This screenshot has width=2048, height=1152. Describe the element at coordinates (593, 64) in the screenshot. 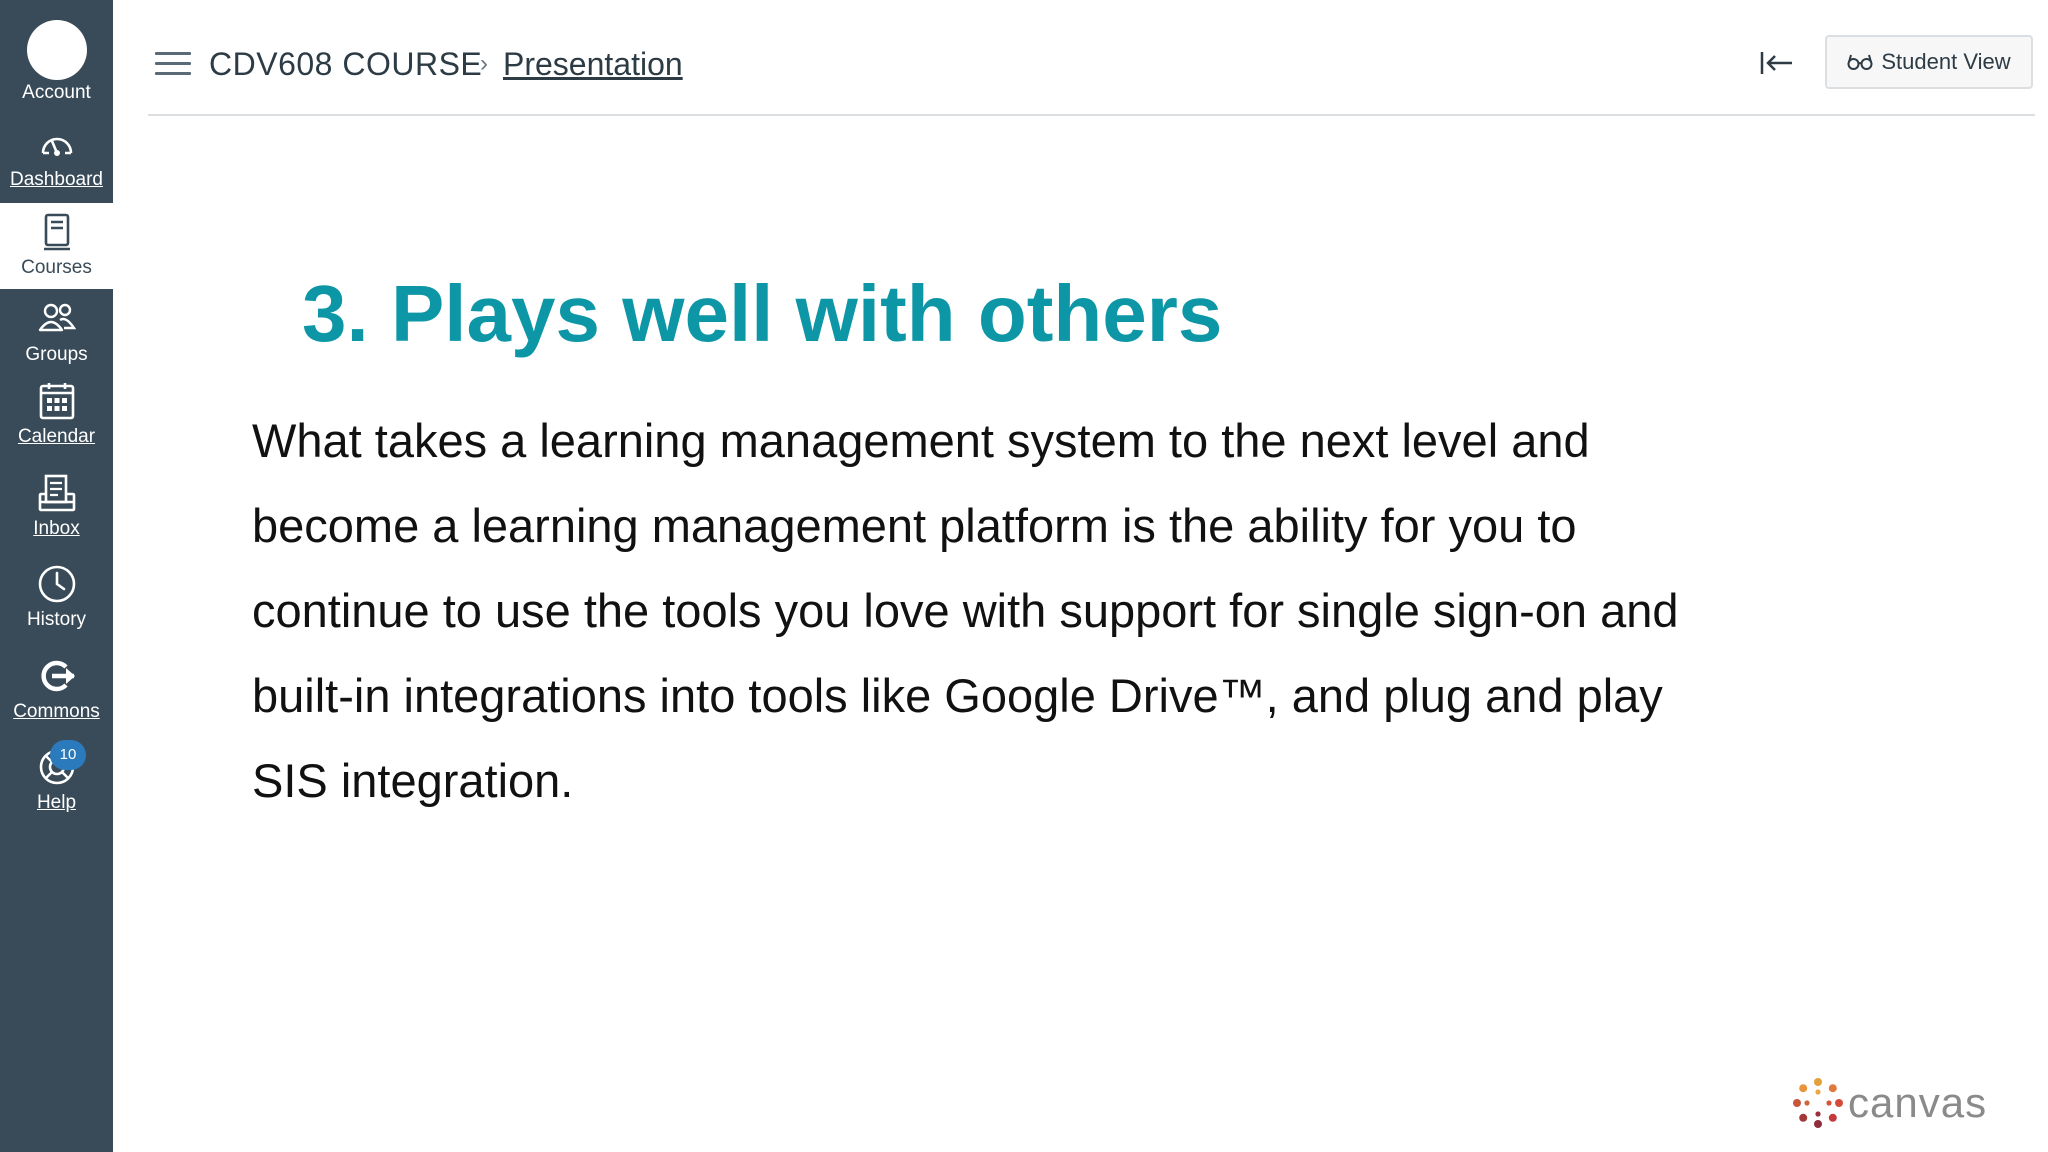

I see `breadcrumb-current-page: Presentation` at that location.